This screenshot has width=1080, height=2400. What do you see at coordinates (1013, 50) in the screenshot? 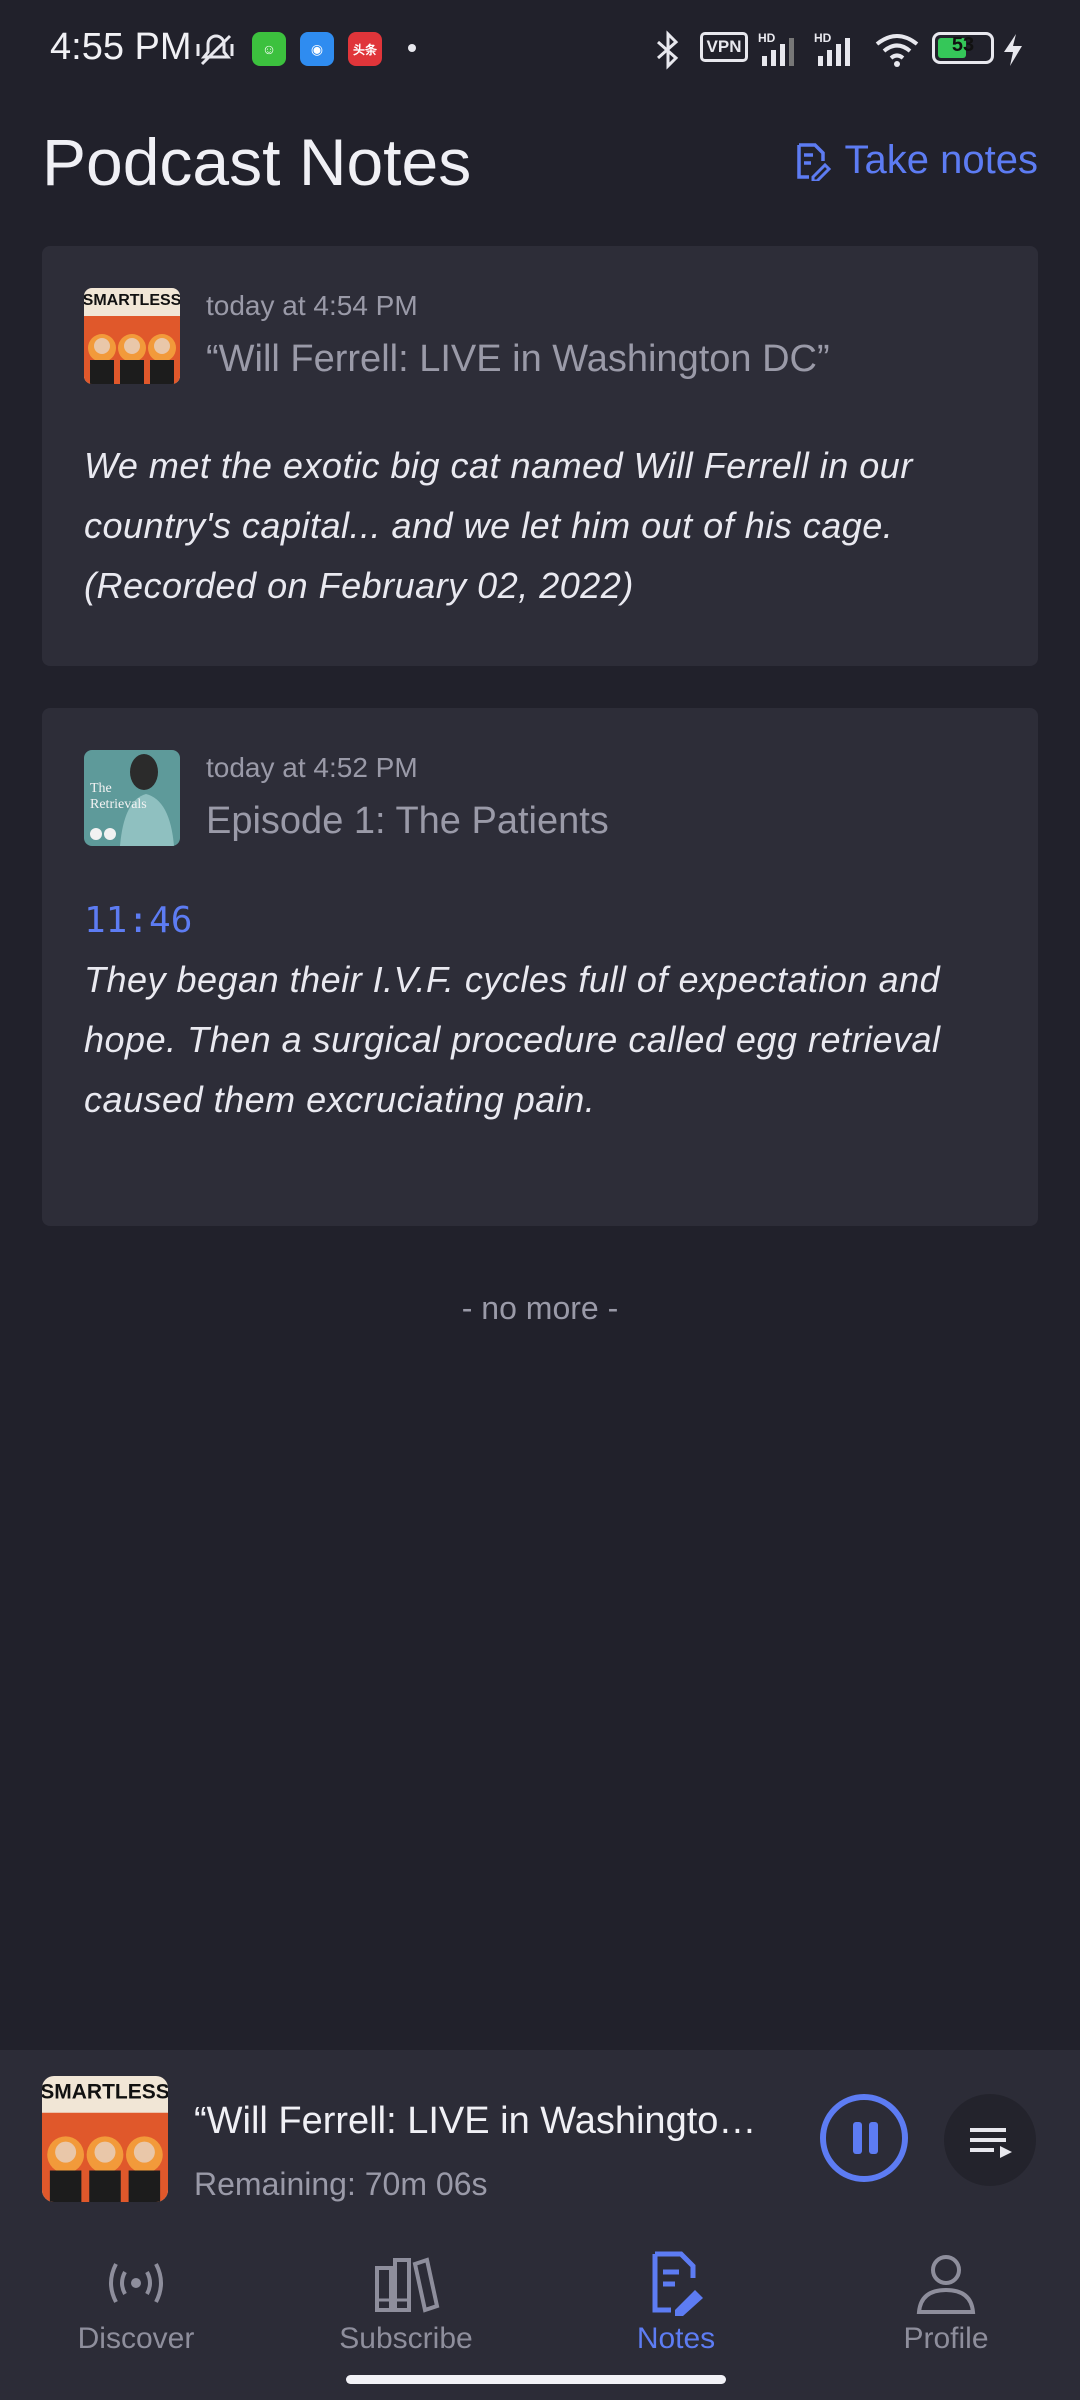
I see `charging-icon` at bounding box center [1013, 50].